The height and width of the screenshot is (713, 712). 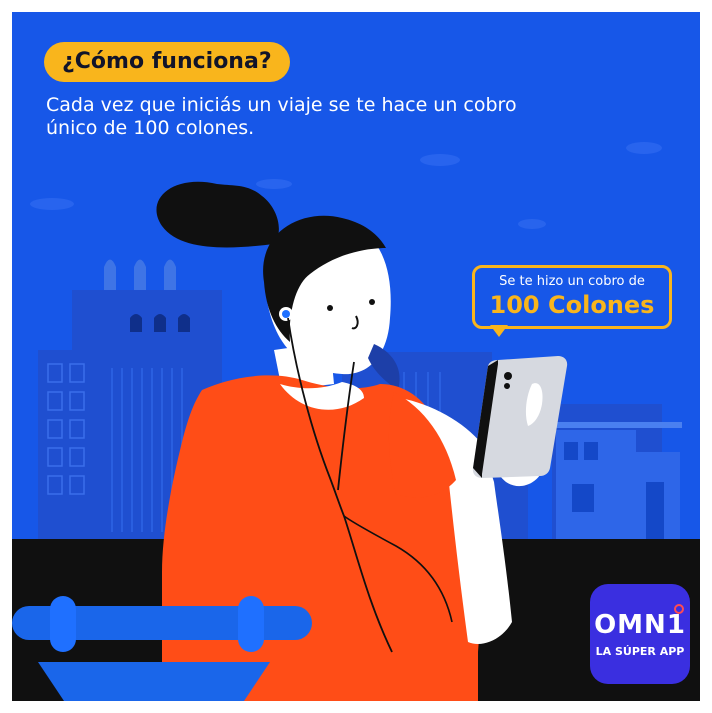 I want to click on charge-bubble: Se te hizo un cobro de 100 Colones, so click(x=572, y=297).